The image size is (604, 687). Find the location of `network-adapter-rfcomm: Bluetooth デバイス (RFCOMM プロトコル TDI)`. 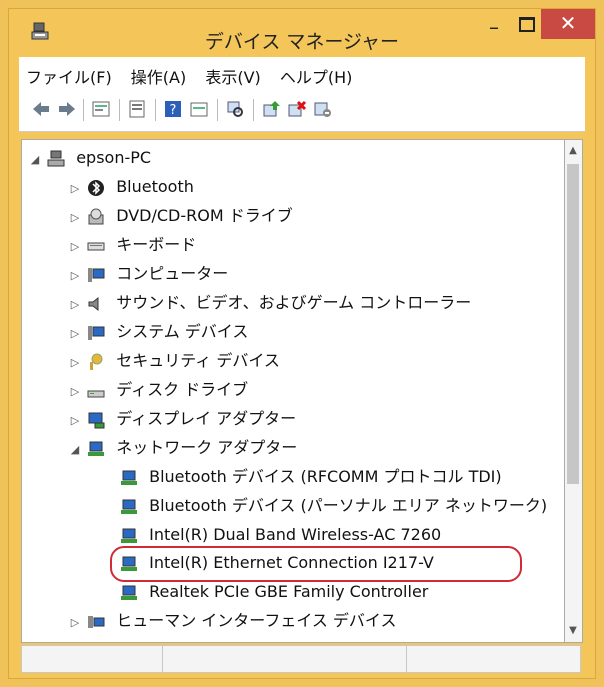

network-adapter-rfcomm: Bluetooth デバイス (RFCOMM プロトコル TDI) is located at coordinates (311, 477).